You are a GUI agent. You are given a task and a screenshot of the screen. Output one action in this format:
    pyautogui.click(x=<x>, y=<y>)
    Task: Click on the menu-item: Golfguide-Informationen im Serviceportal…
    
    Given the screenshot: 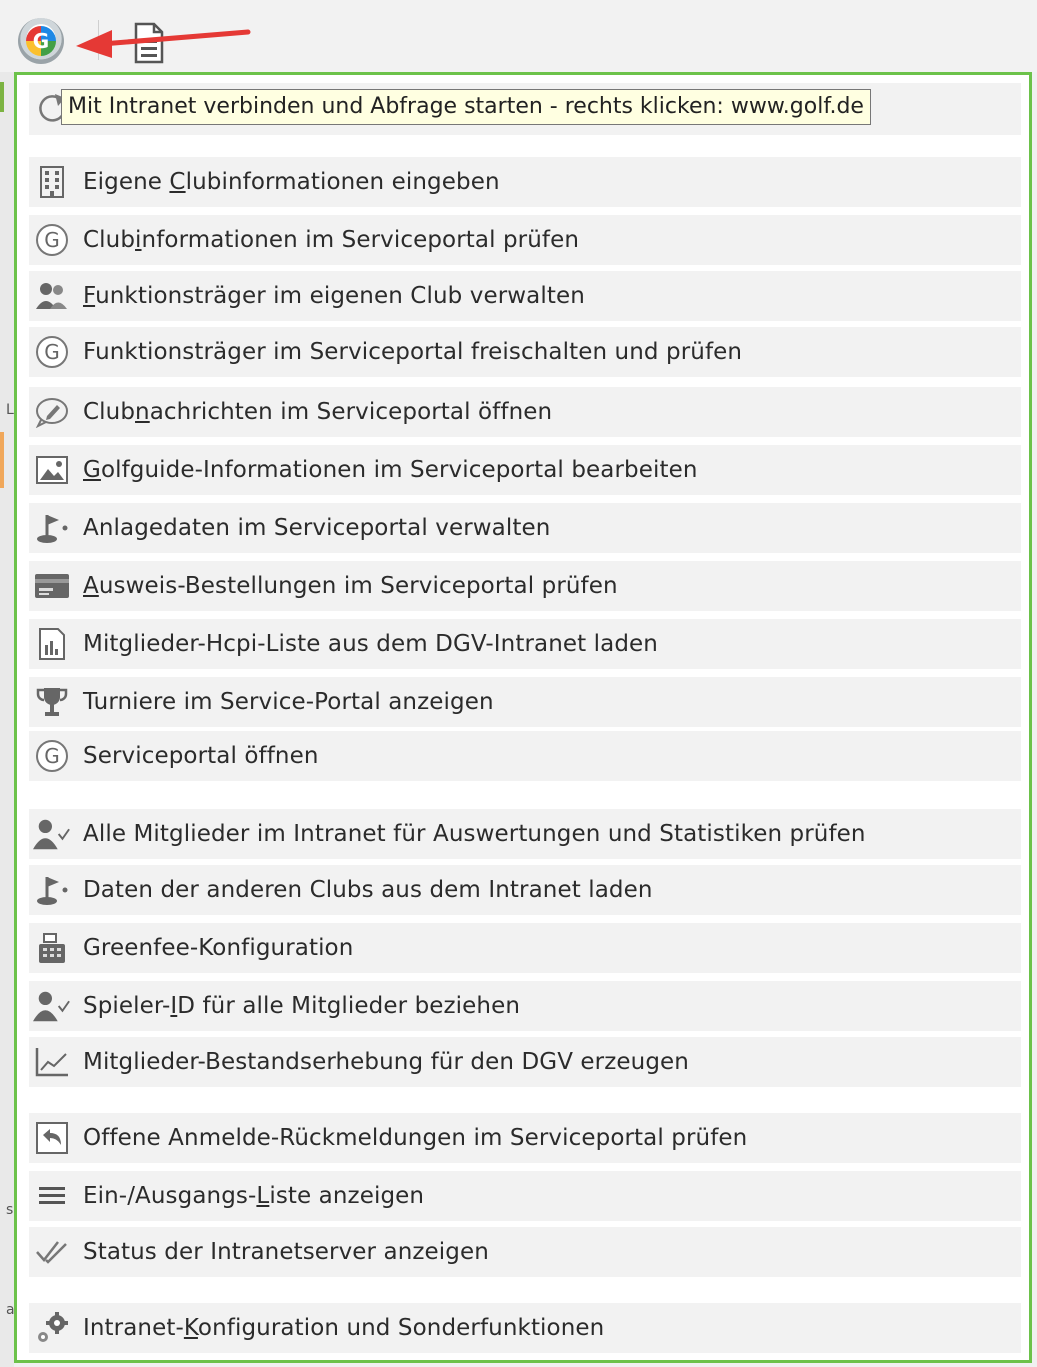 What is the action you would take?
    pyautogui.click(x=525, y=470)
    